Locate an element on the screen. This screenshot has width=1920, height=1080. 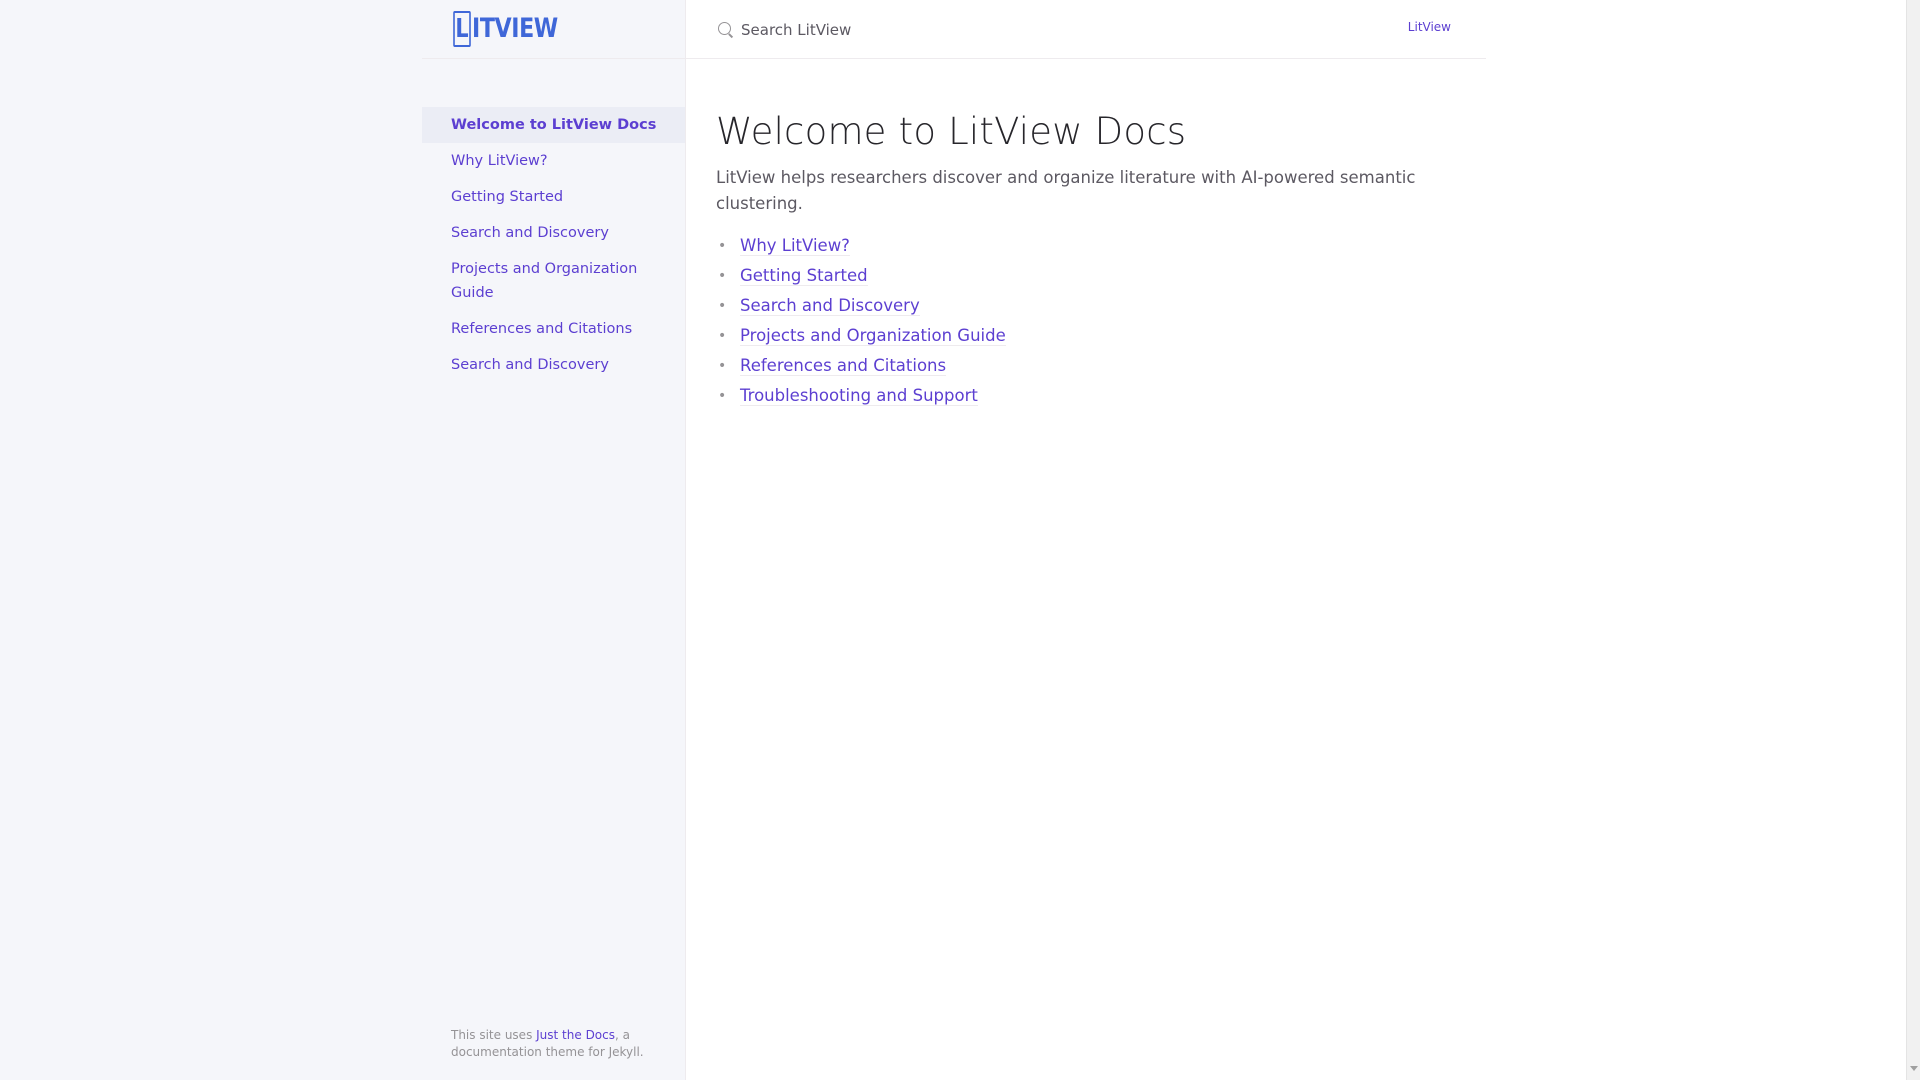
site-logo: L ITVIEW is located at coordinates (514, 29).